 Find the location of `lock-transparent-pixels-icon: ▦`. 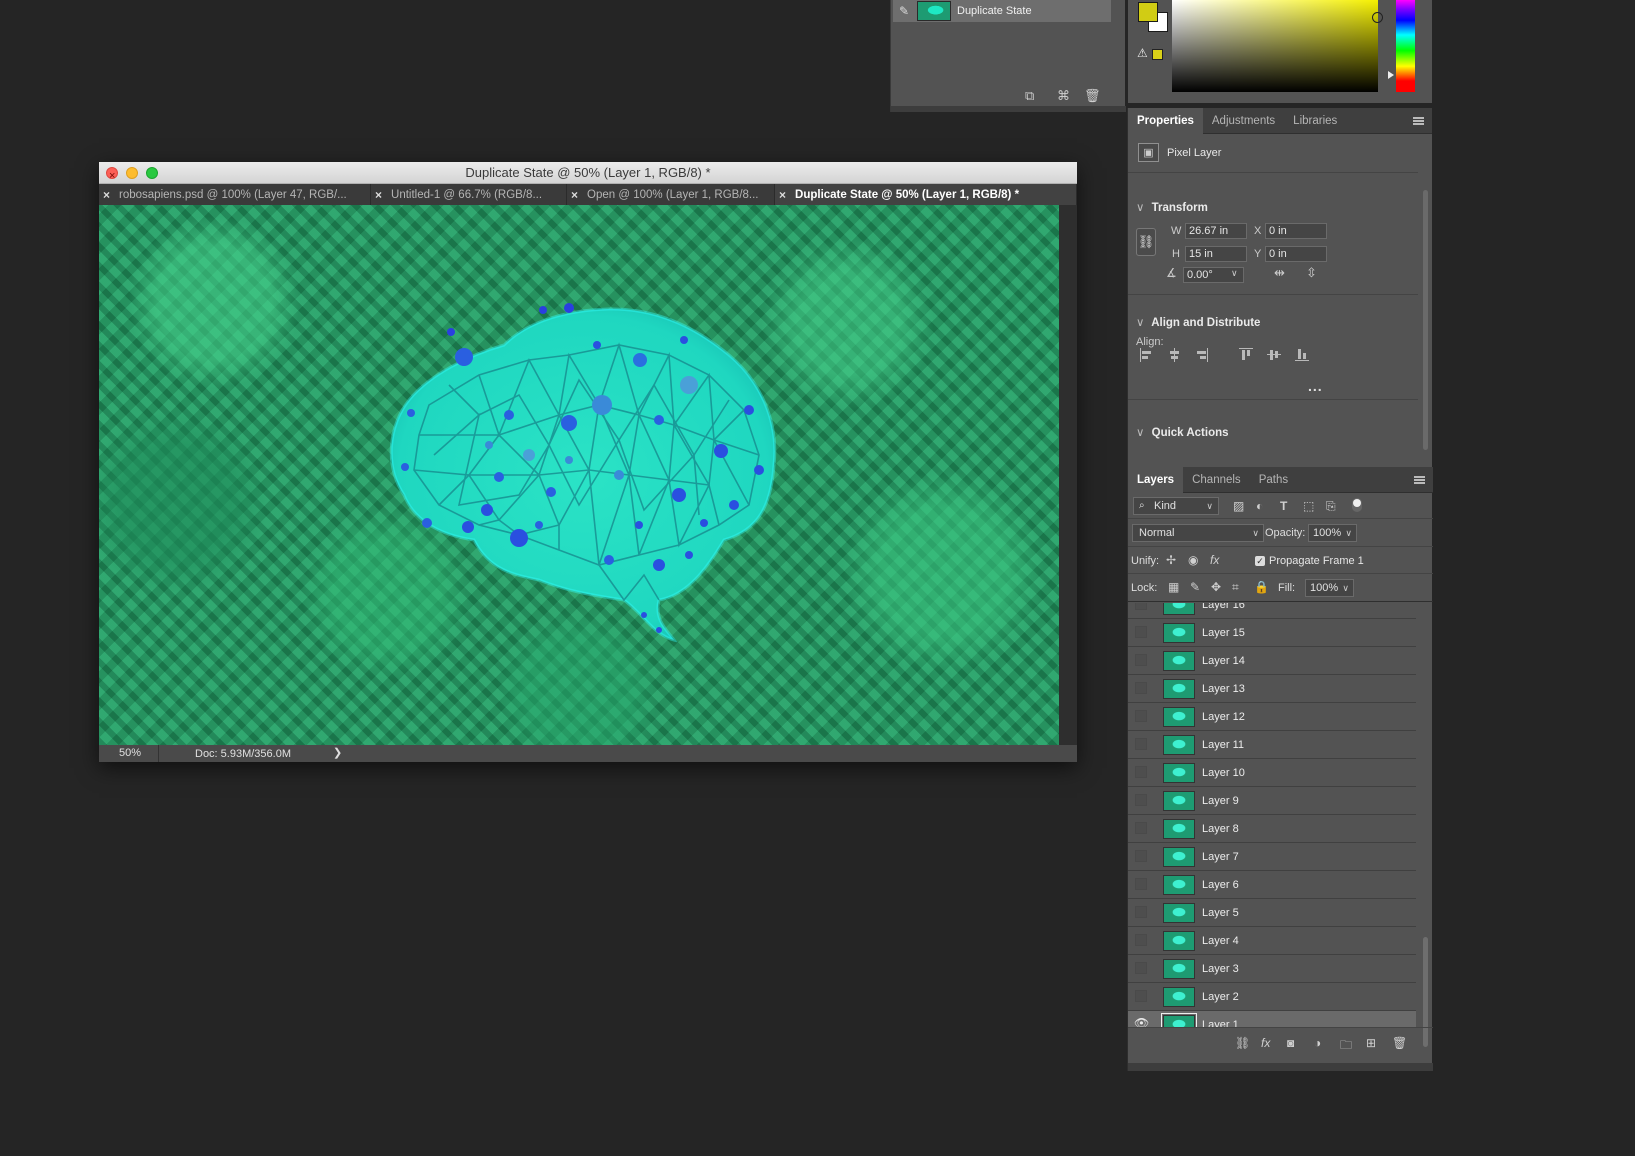

lock-transparent-pixels-icon: ▦ is located at coordinates (1173, 587).